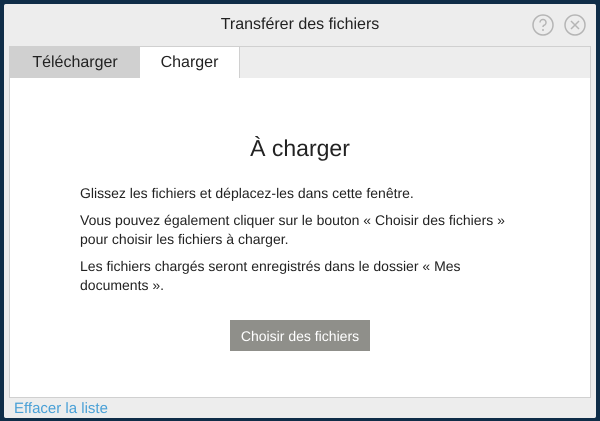 The height and width of the screenshot is (421, 600). What do you see at coordinates (75, 62) in the screenshot?
I see `tab: Télécharger` at bounding box center [75, 62].